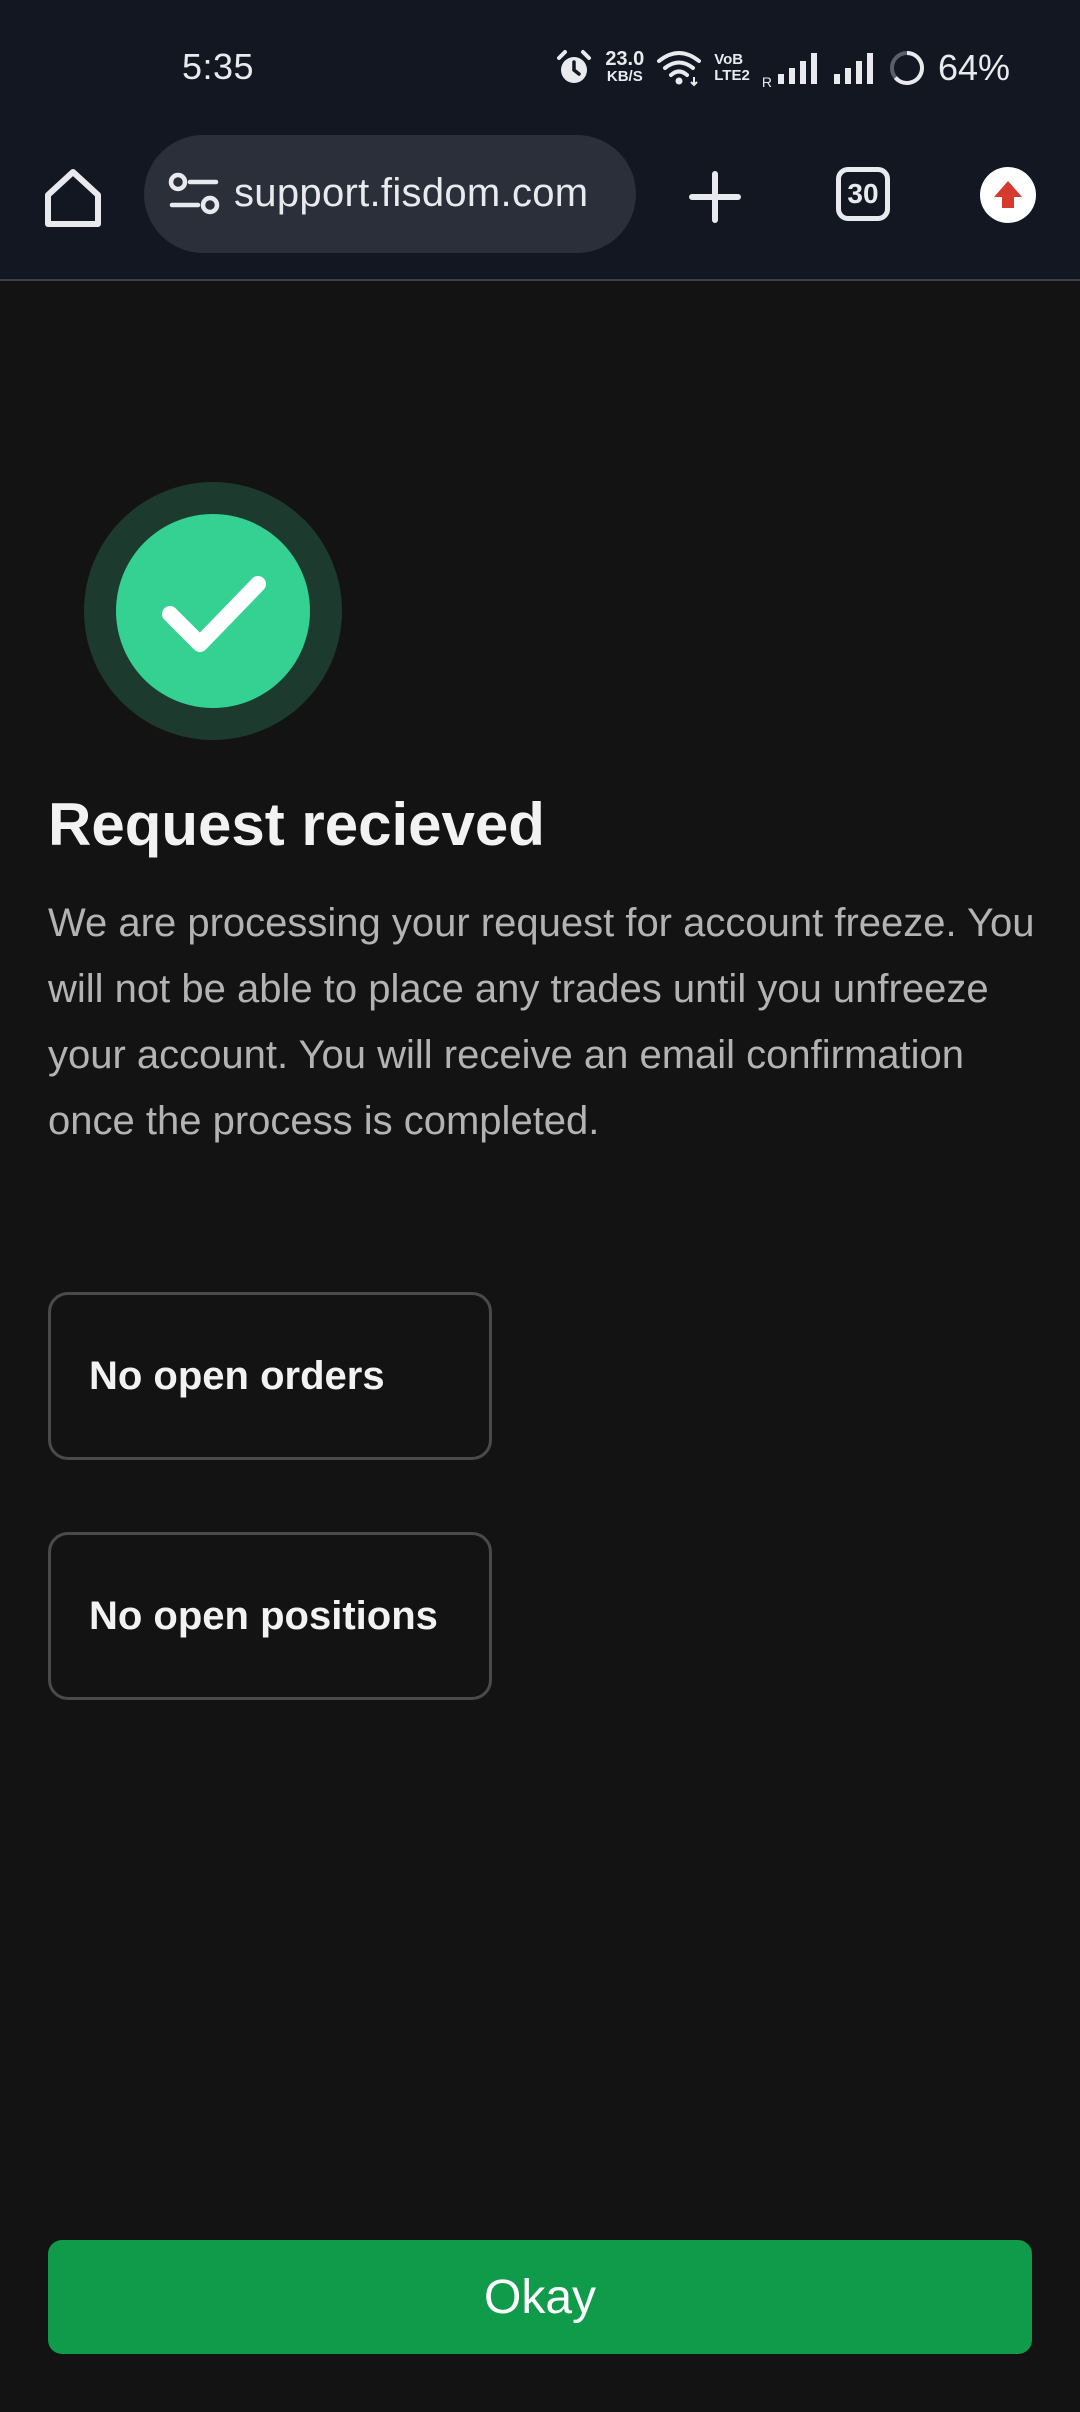  Describe the element at coordinates (218, 66) in the screenshot. I see `status-time: 5:35` at that location.